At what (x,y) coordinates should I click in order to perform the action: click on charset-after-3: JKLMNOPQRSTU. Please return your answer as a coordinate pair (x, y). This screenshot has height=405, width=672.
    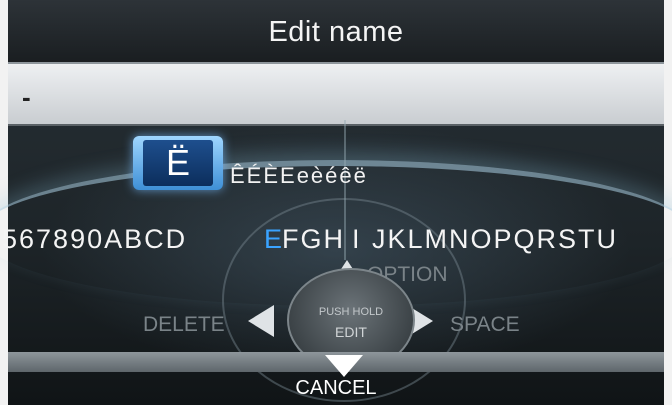
    Looking at the image, I should click on (495, 239).